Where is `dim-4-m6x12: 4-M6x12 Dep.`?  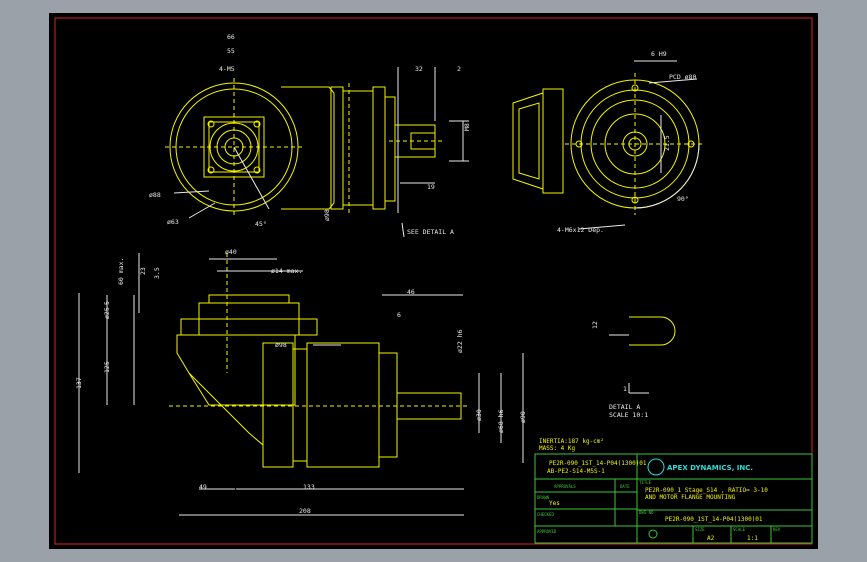
dim-4-m6x12: 4-M6x12 Dep. is located at coordinates (580, 230).